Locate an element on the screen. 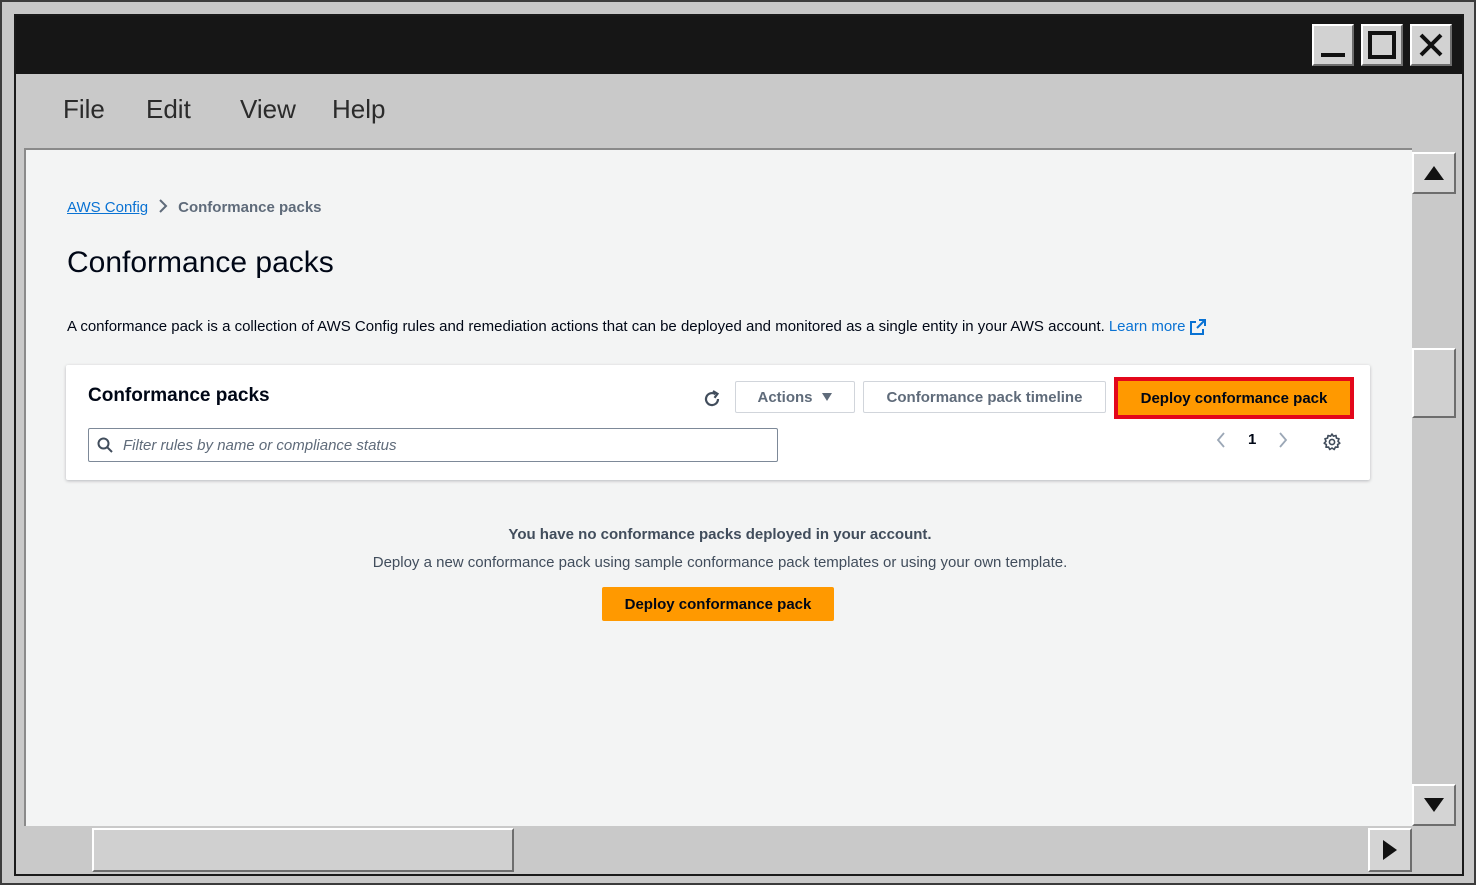 This screenshot has height=885, width=1476. arrow-down-icon is located at coordinates (1434, 805).